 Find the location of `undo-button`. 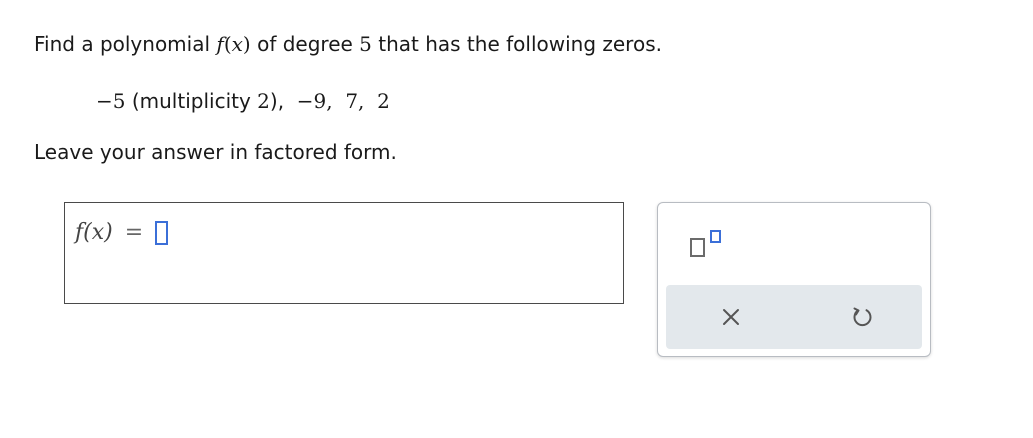

undo-button is located at coordinates (862, 317).